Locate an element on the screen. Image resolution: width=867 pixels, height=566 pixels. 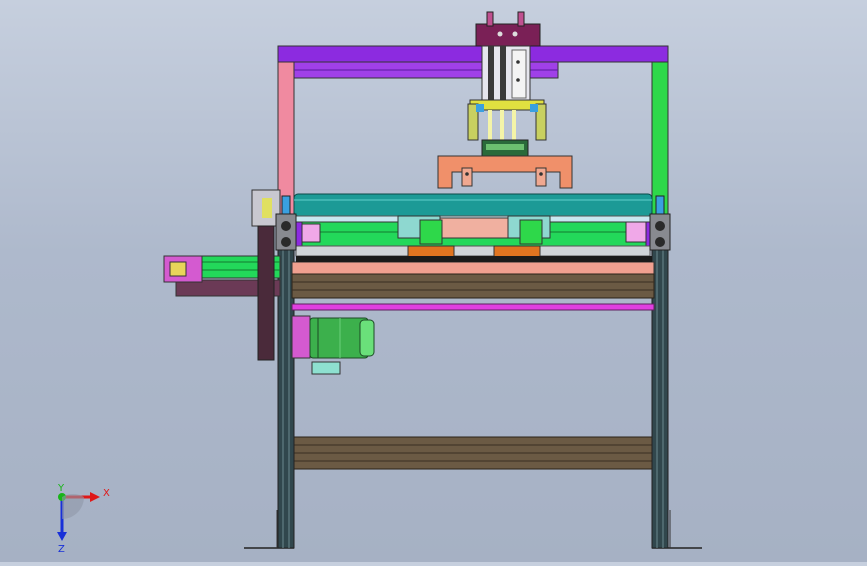
magenta-bar is located at coordinates (473, 307).